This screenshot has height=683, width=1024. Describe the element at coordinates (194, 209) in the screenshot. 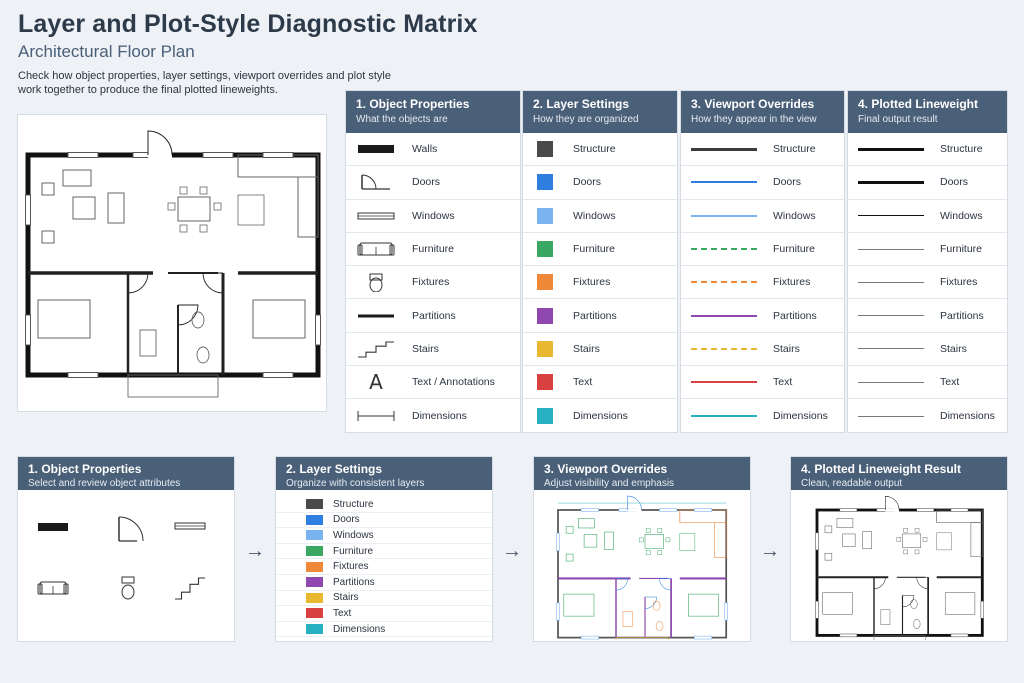

I see `dining-table` at that location.